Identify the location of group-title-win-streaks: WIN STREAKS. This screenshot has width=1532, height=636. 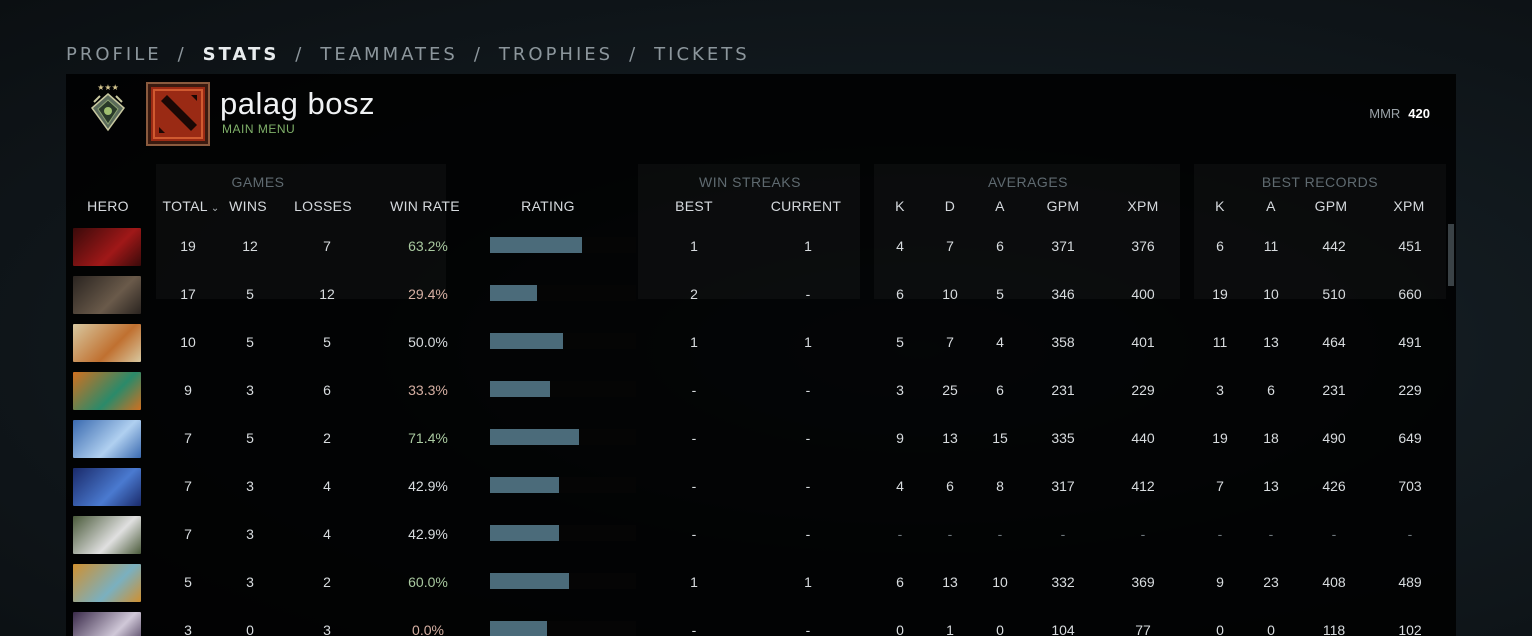
(750, 182).